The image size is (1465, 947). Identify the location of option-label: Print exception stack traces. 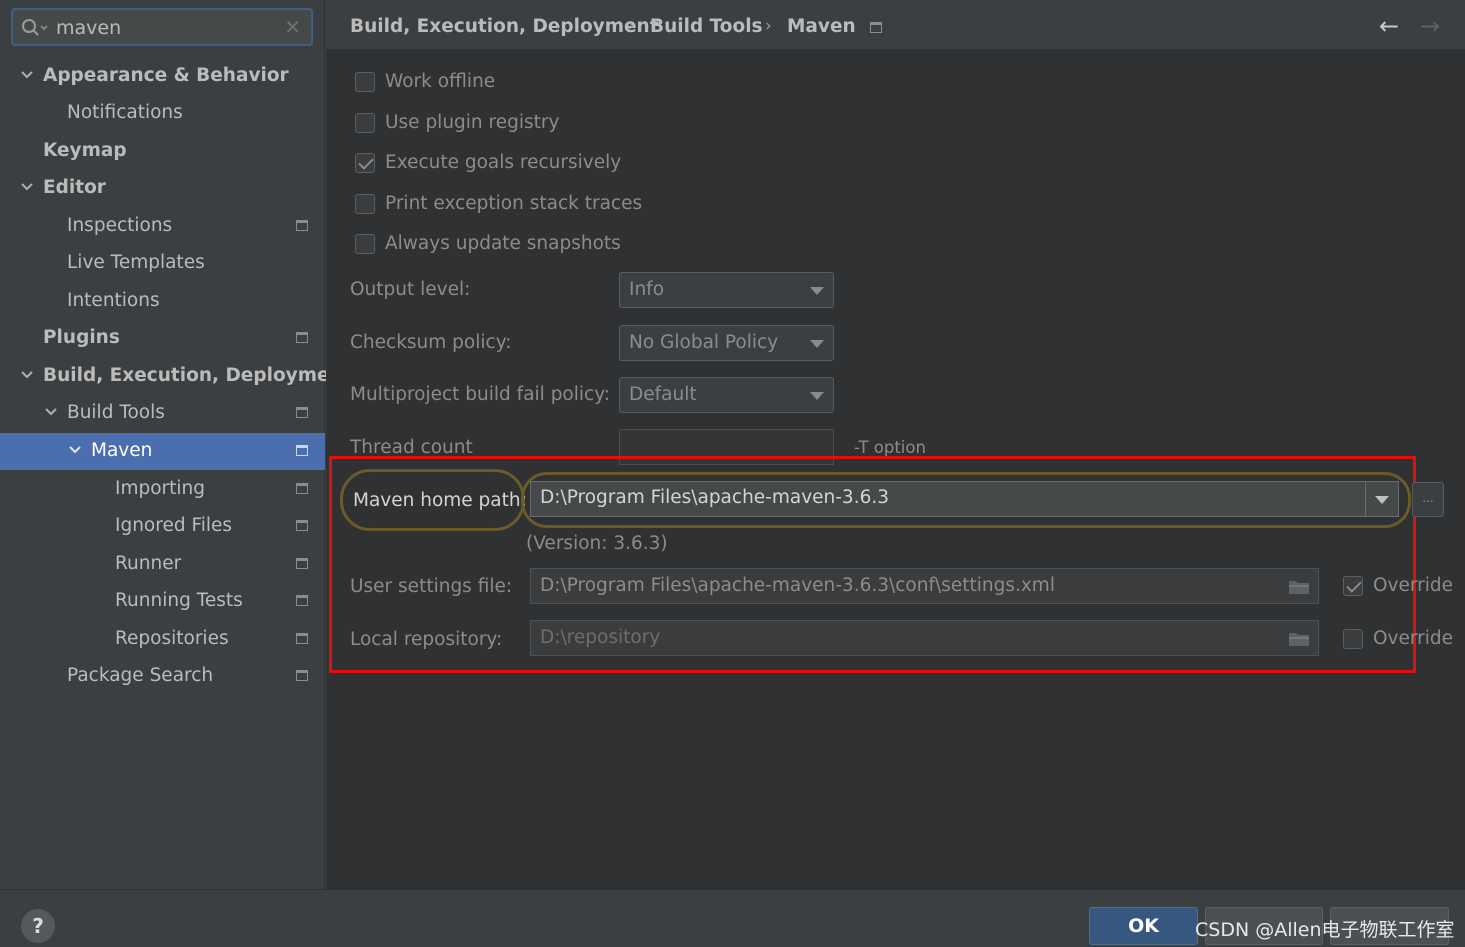
(514, 203).